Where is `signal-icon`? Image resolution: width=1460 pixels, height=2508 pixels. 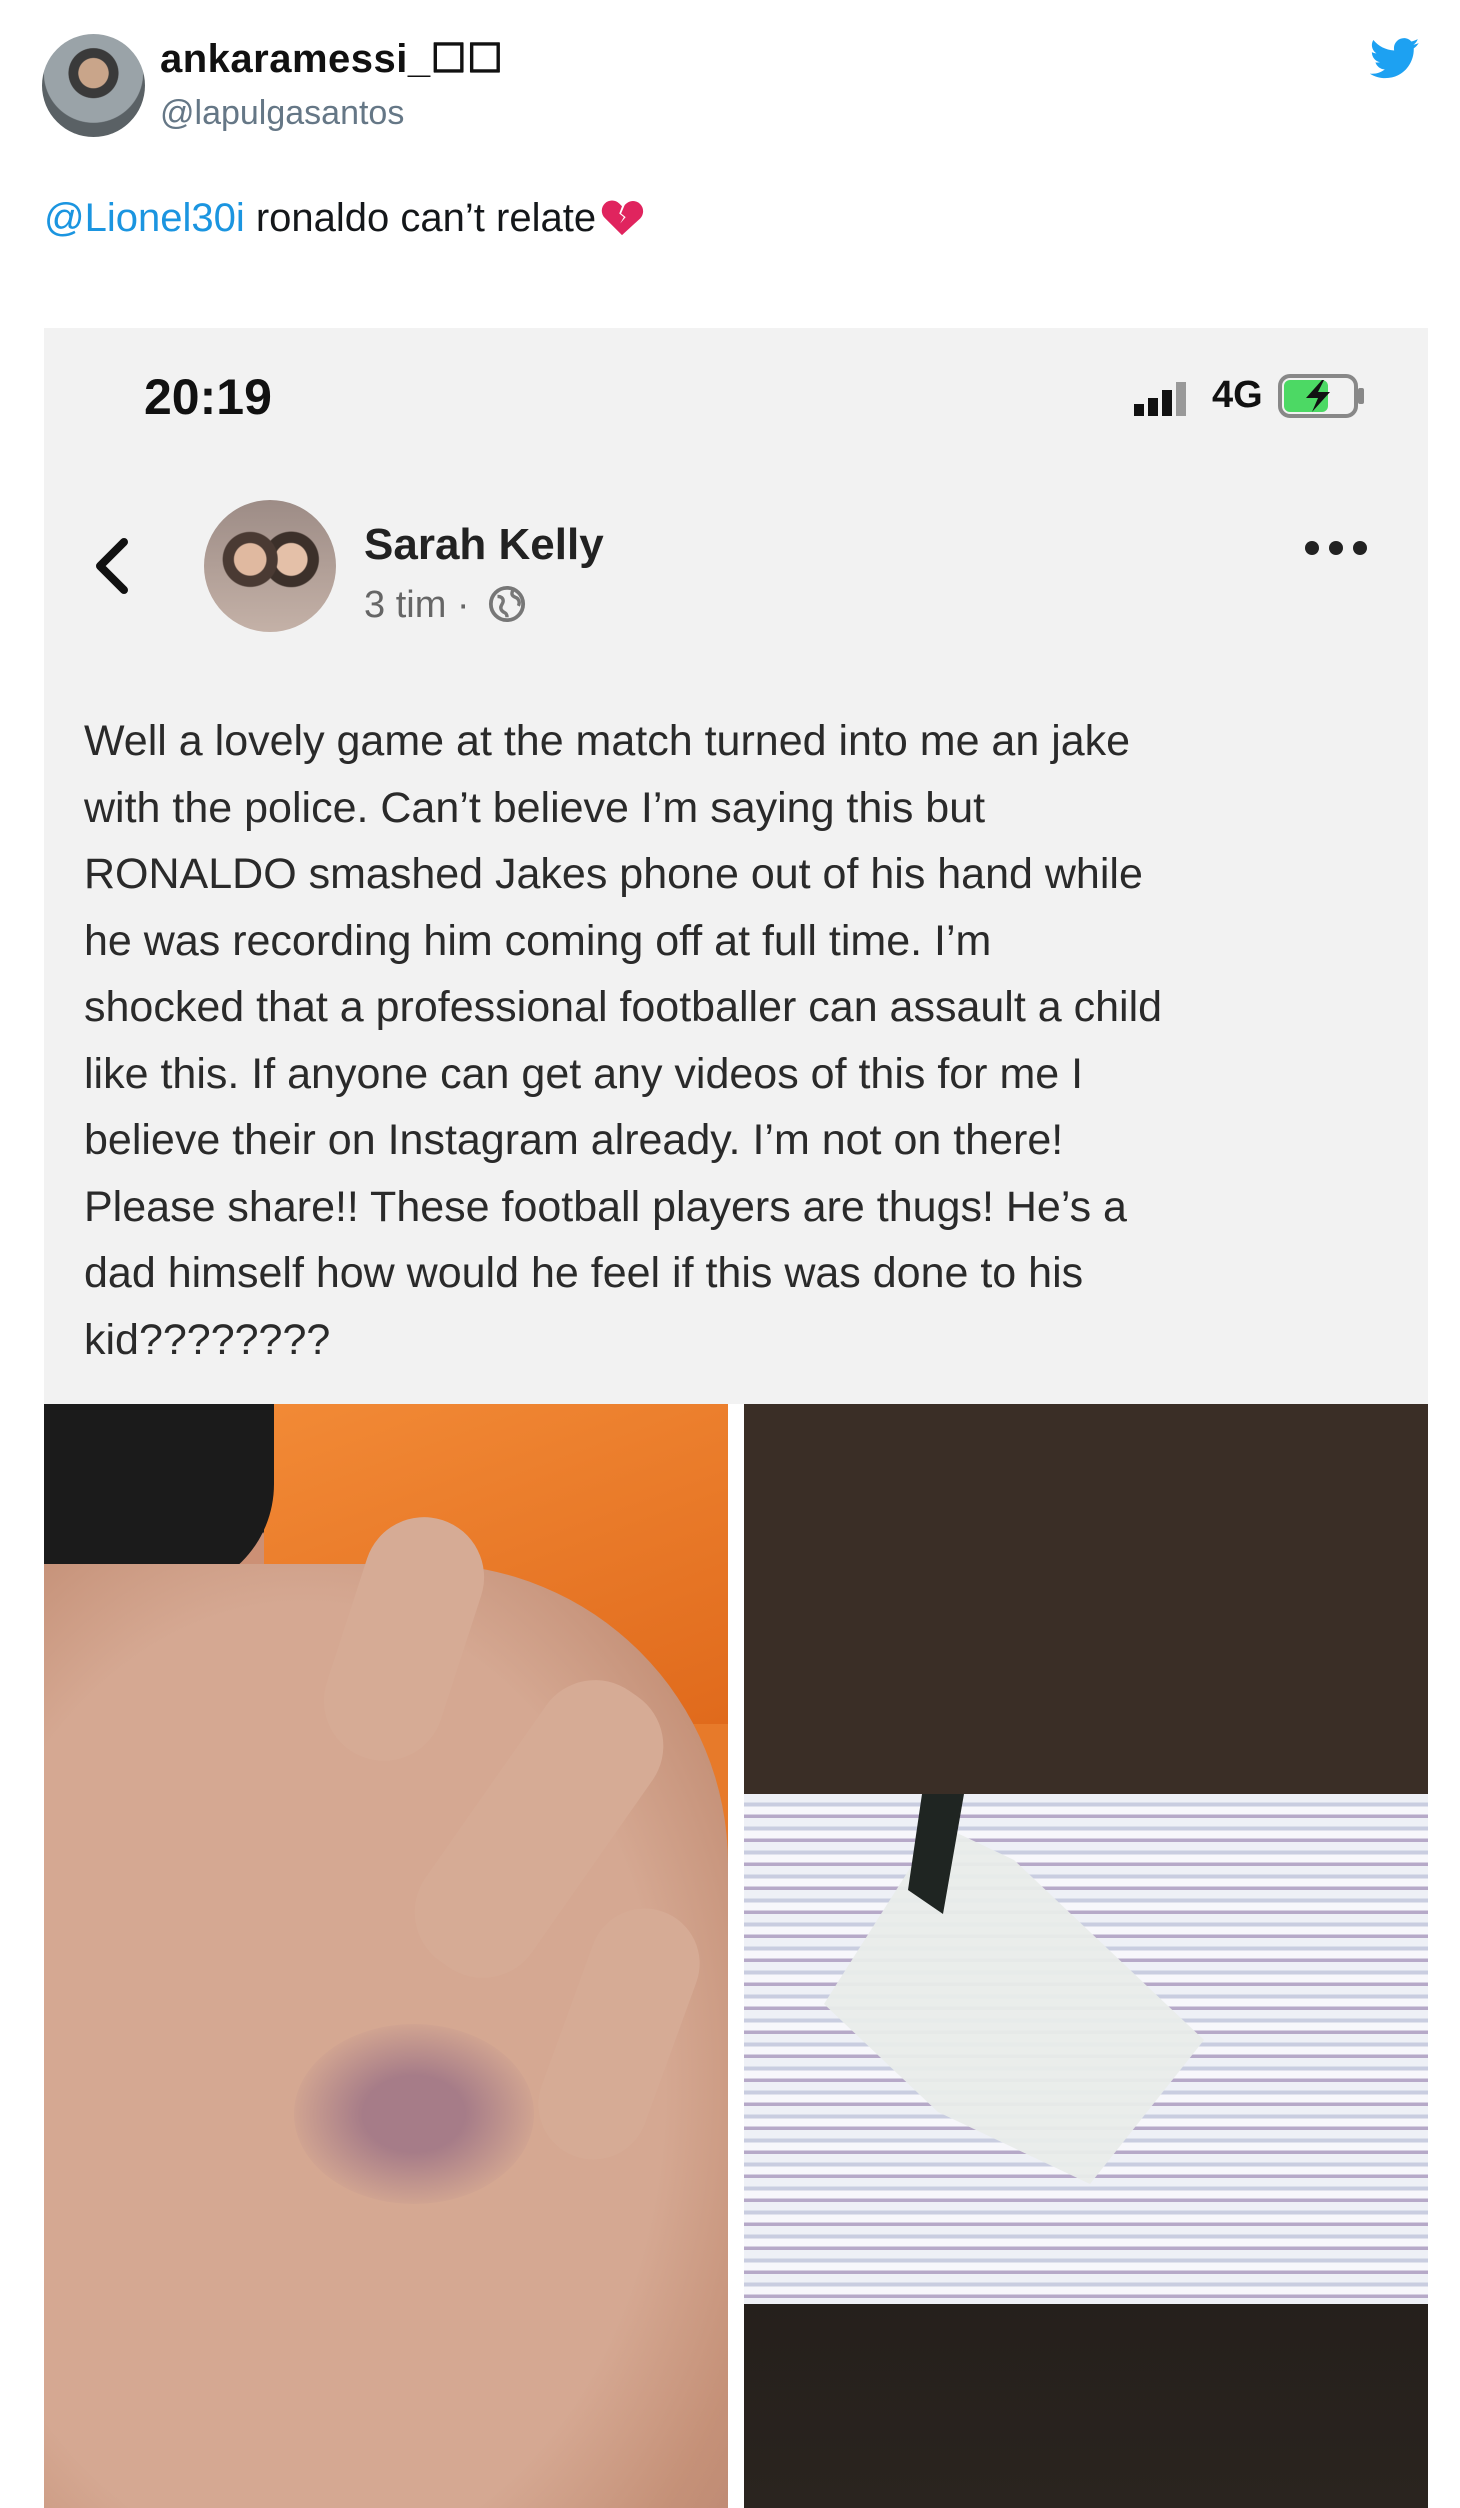 signal-icon is located at coordinates (1160, 399).